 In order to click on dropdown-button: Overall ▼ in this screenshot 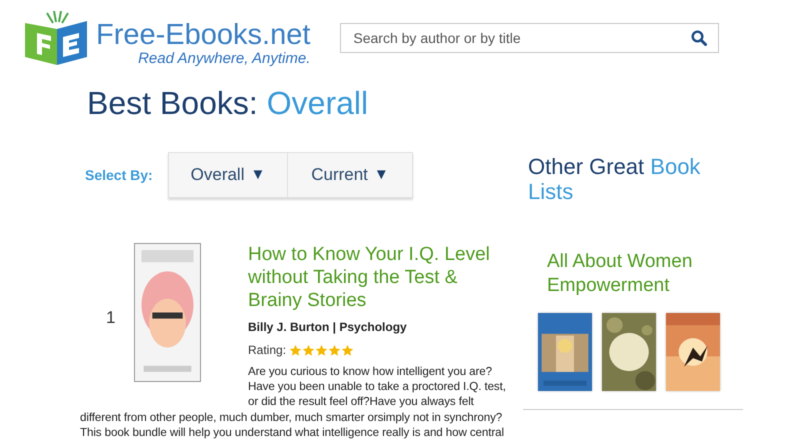, I will do `click(228, 175)`.